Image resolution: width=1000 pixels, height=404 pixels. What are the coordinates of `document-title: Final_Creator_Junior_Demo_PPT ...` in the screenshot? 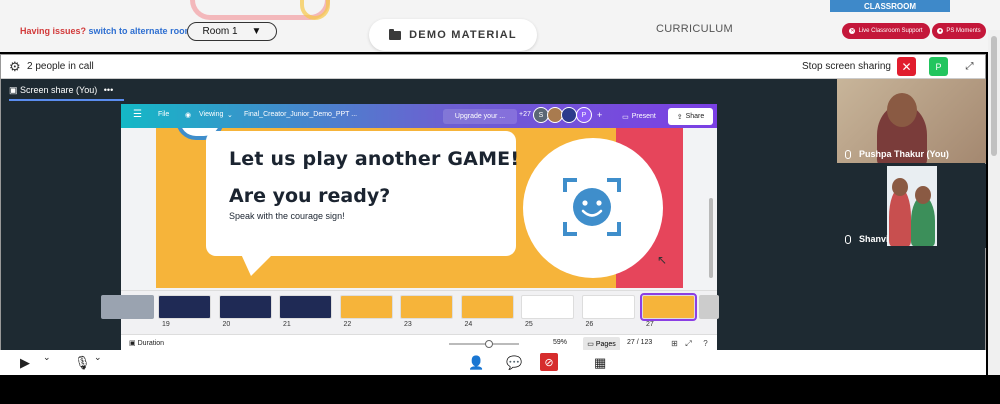 It's located at (300, 114).